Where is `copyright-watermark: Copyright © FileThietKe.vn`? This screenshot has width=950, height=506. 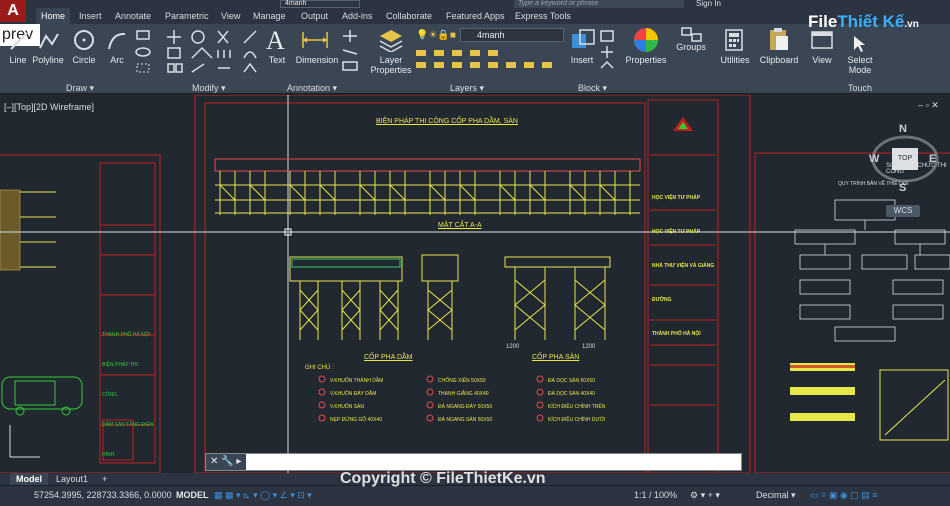
copyright-watermark: Copyright © FileThietKe.vn is located at coordinates (443, 478).